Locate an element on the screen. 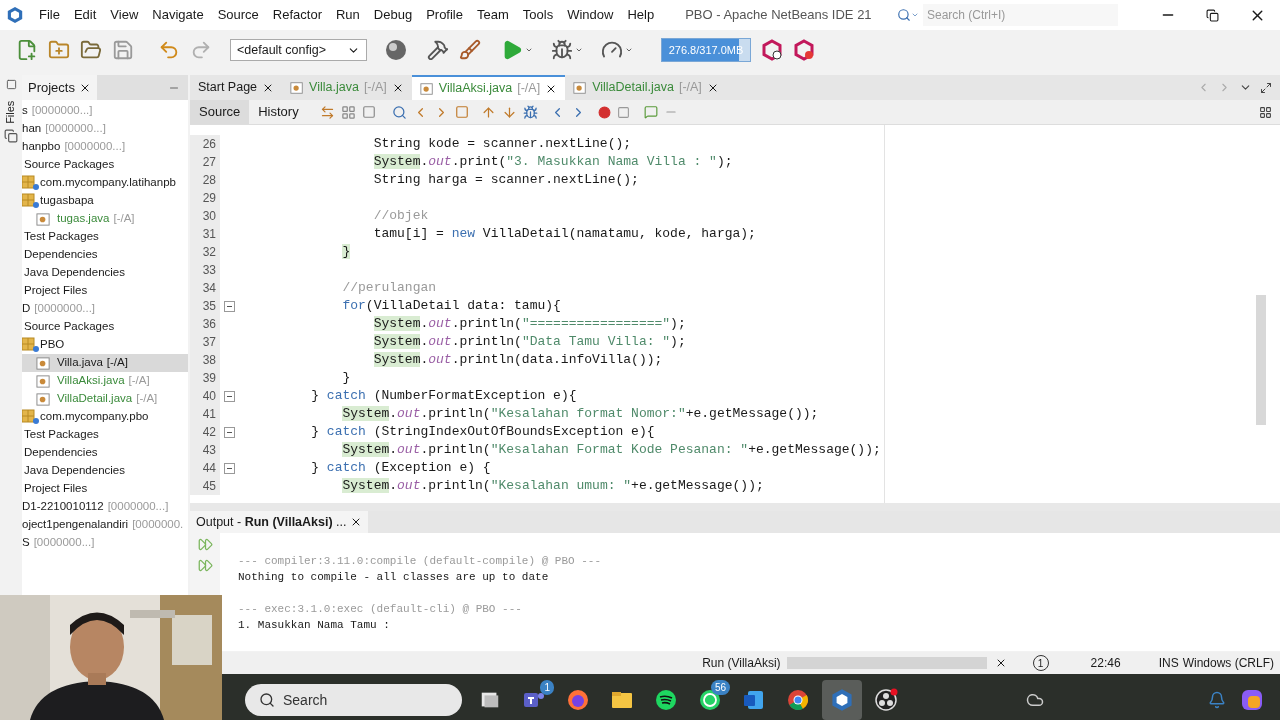 Image resolution: width=1280 pixels, height=720 pixels. menu-item: View is located at coordinates (124, 15).